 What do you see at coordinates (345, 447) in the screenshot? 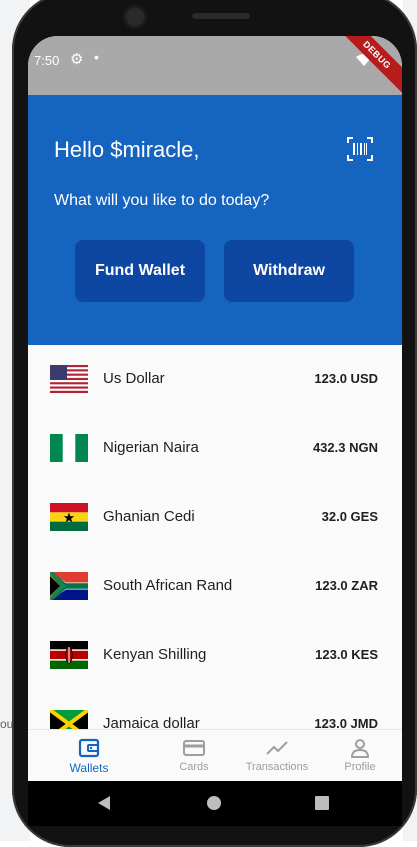
I see `wallet-amount: 432.3 NGN` at bounding box center [345, 447].